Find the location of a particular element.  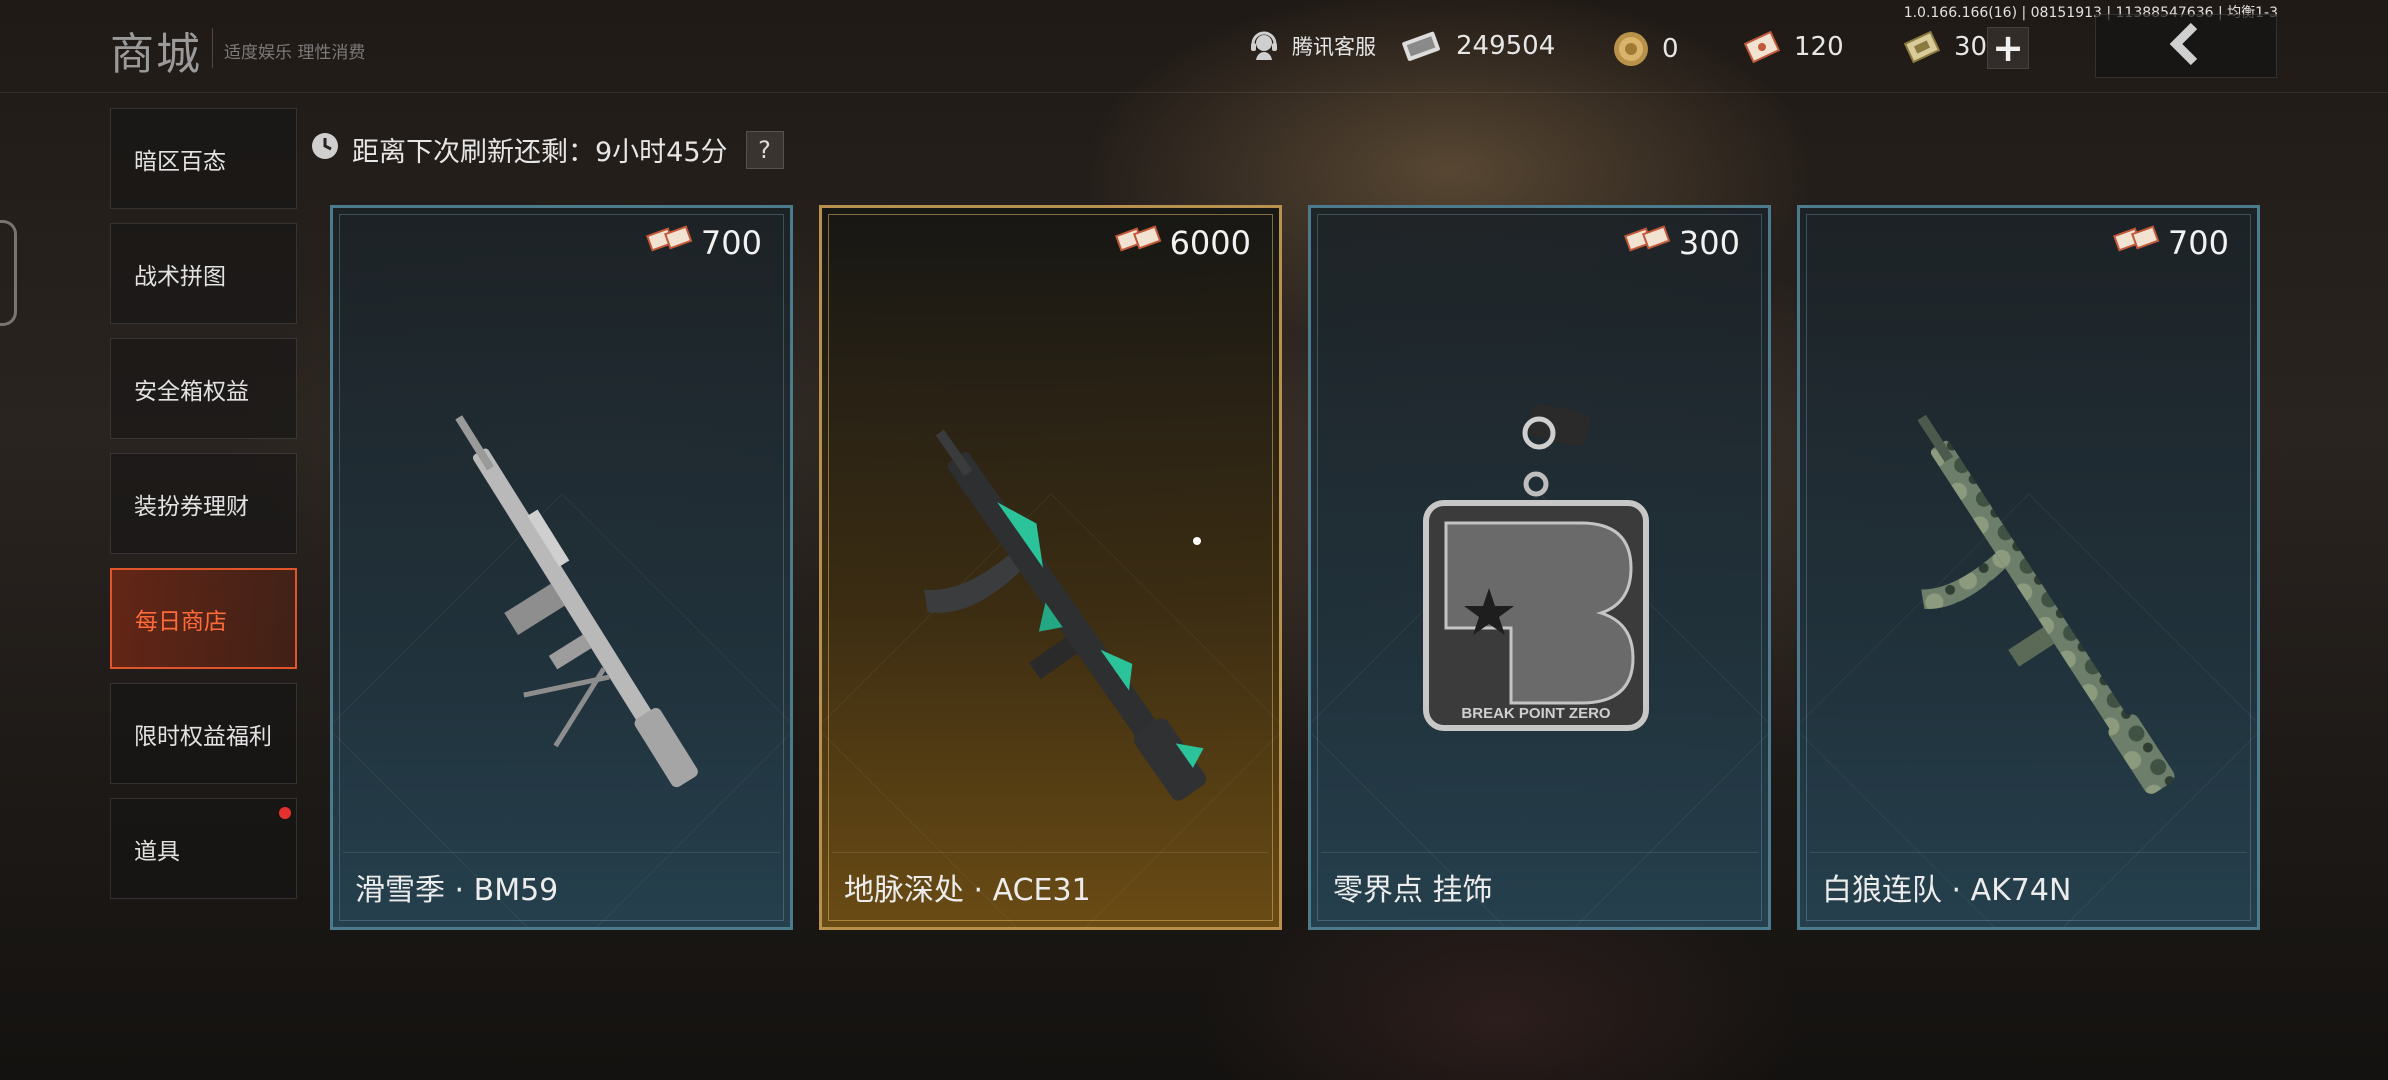

sidebar-item-label: 限时权益福利 is located at coordinates (203, 736).